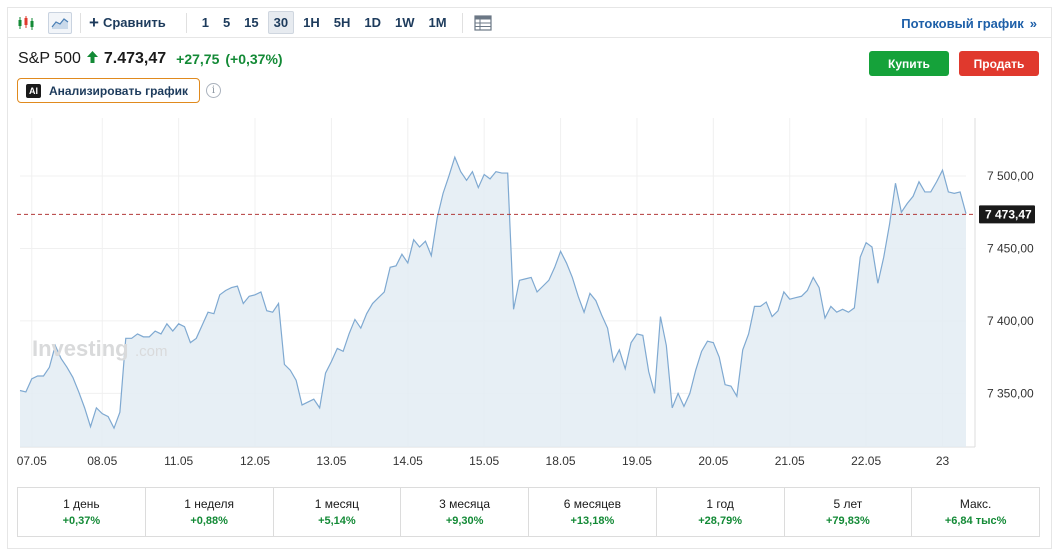 This screenshot has width=1059, height=552. What do you see at coordinates (848, 504) in the screenshot?
I see `performance-period: 5 лет` at bounding box center [848, 504].